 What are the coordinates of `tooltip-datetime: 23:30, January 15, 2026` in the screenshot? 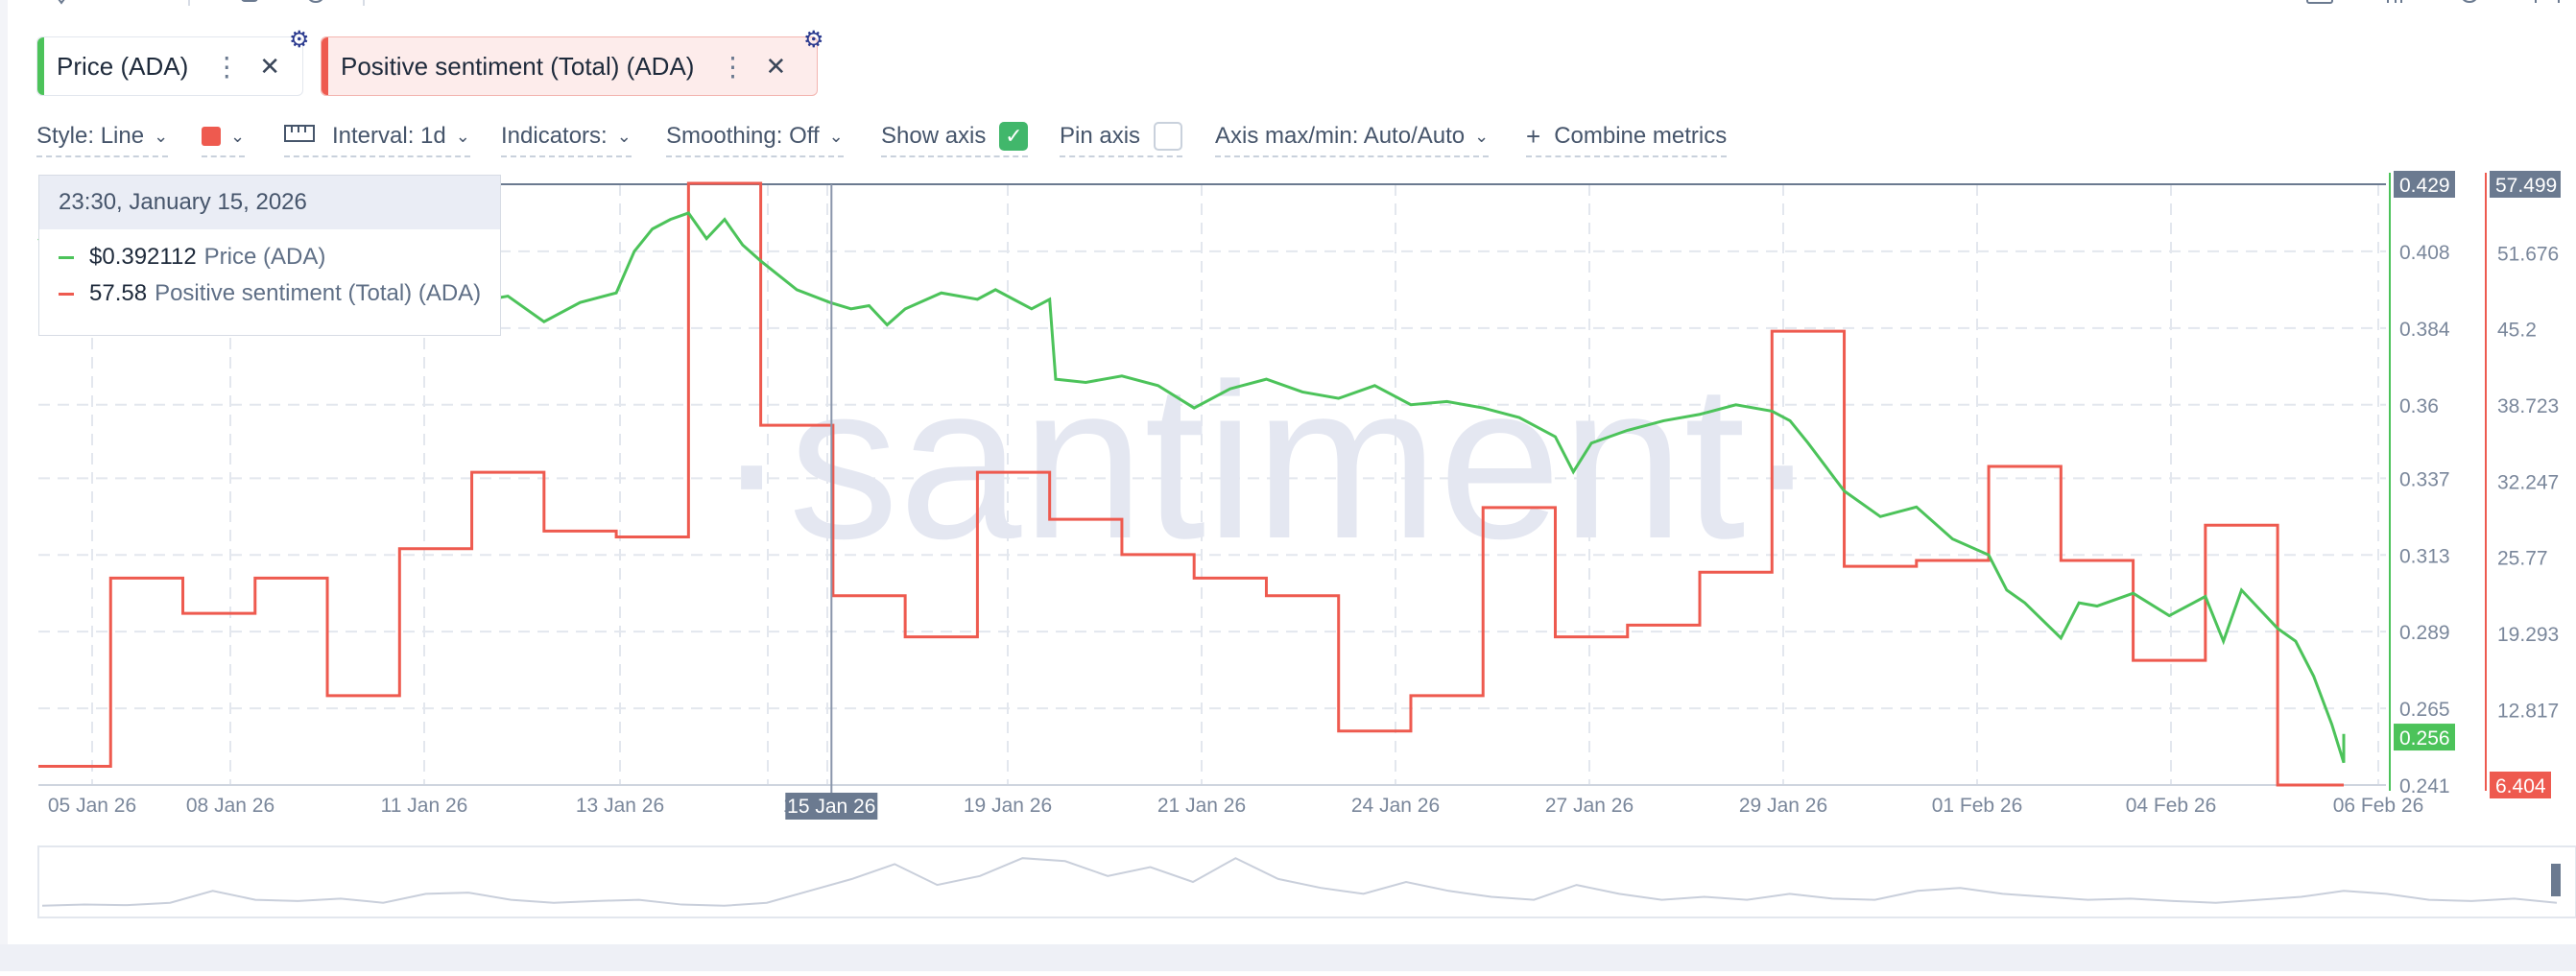 It's located at (269, 202).